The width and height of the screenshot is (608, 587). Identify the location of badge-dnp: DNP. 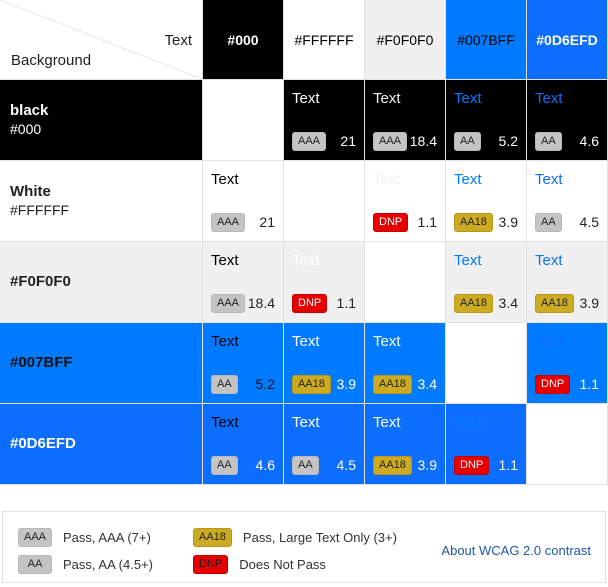
(211, 564).